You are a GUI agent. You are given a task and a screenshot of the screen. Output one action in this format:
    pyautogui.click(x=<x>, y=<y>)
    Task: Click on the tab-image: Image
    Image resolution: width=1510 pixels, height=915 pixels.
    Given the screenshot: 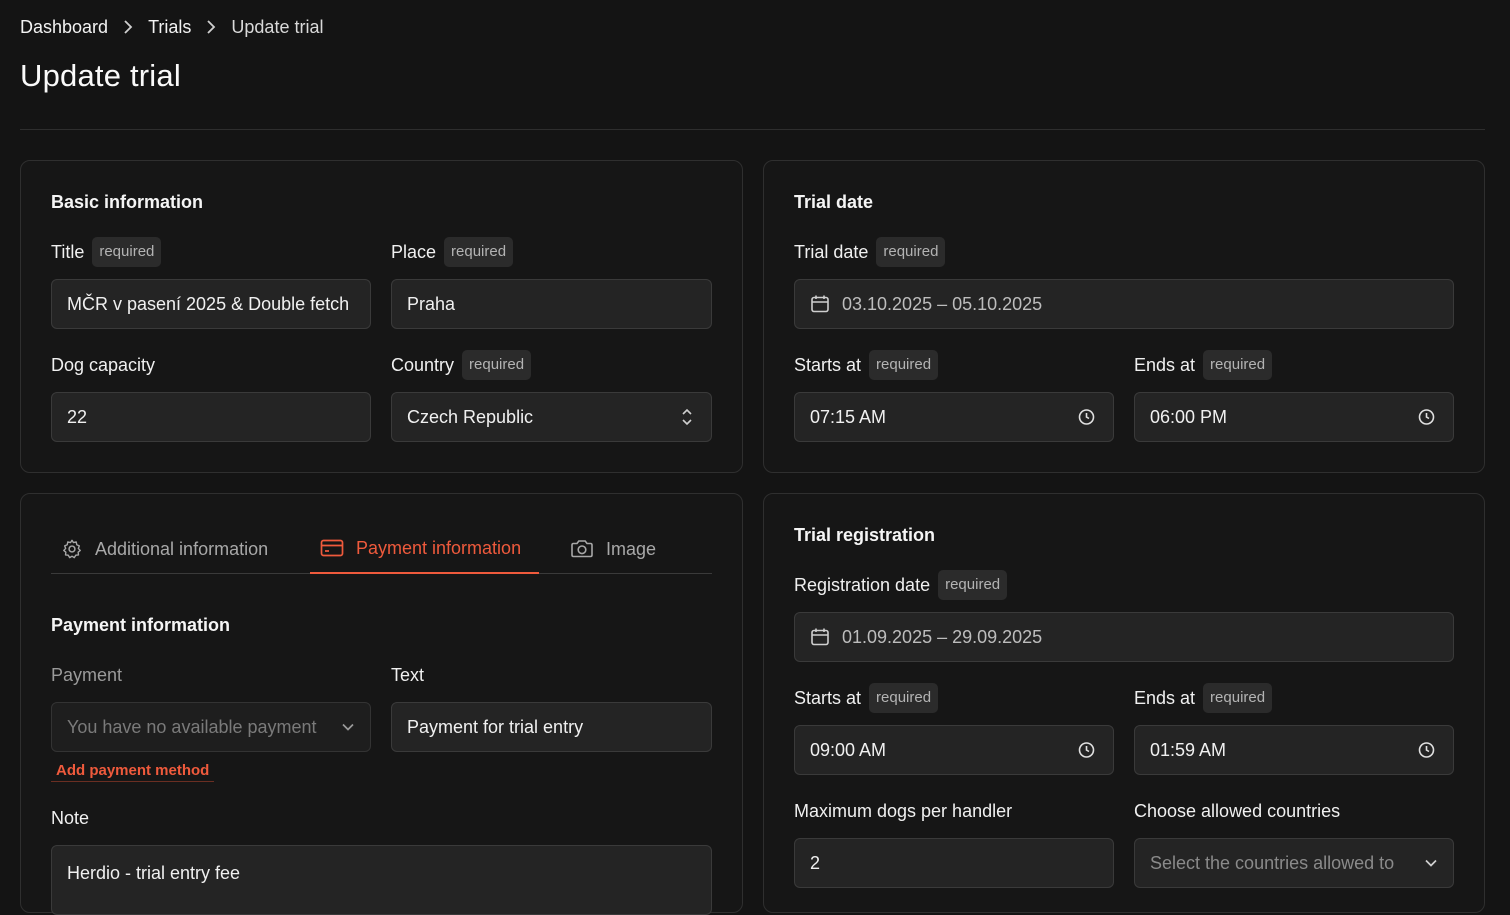 What is the action you would take?
    pyautogui.click(x=620, y=549)
    